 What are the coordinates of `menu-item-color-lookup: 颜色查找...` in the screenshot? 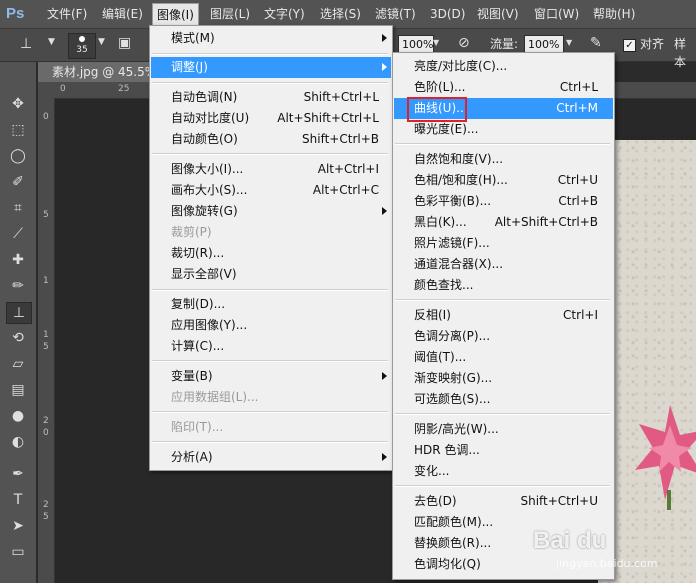 It's located at (503, 285).